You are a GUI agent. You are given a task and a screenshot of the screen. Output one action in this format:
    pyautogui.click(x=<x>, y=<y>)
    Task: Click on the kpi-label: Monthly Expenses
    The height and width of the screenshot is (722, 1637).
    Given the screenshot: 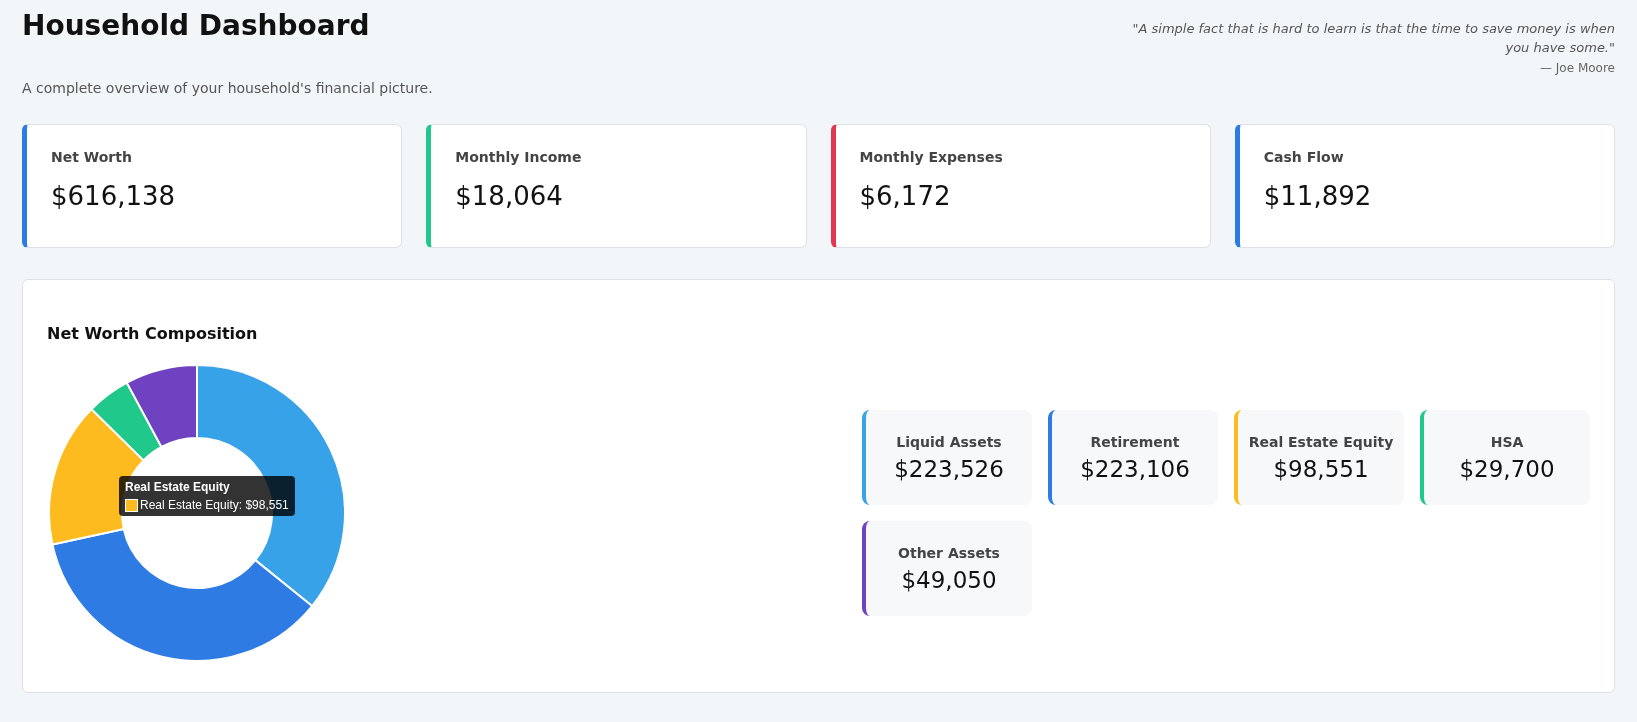 What is the action you would take?
    pyautogui.click(x=931, y=157)
    